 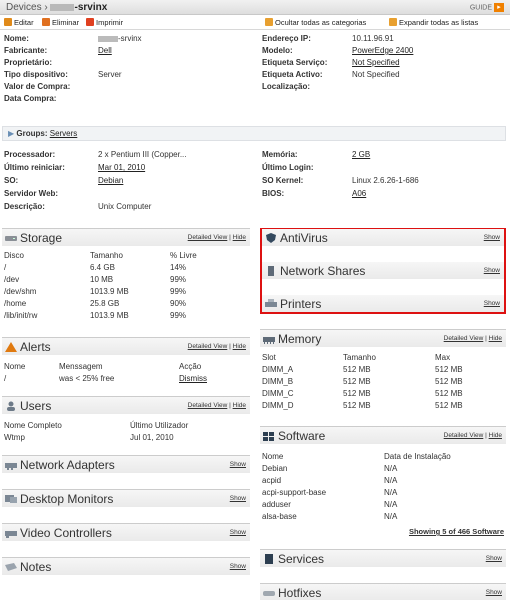 I want to click on field-value: -srvinx, so click(x=120, y=38).